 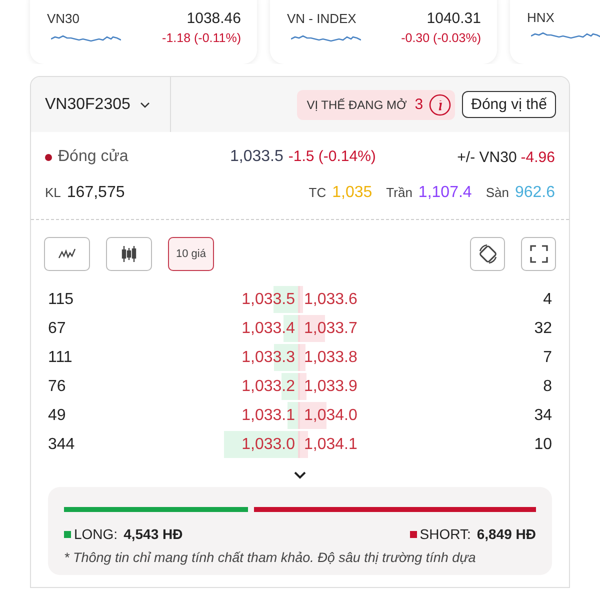 What do you see at coordinates (440, 105) in the screenshot?
I see `info-icon` at bounding box center [440, 105].